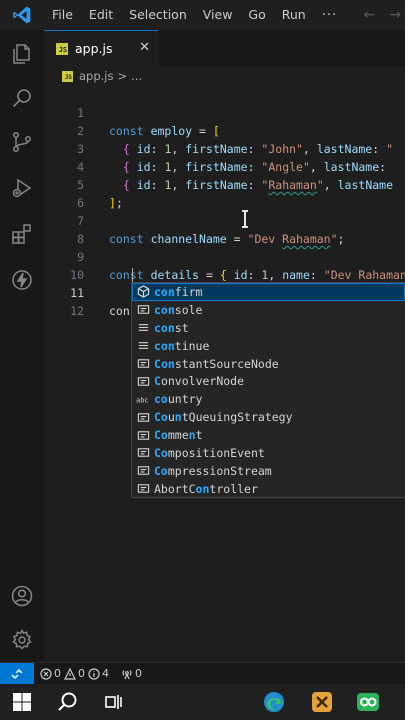  I want to click on suggestion-item: CompositionEvent, so click(268, 453).